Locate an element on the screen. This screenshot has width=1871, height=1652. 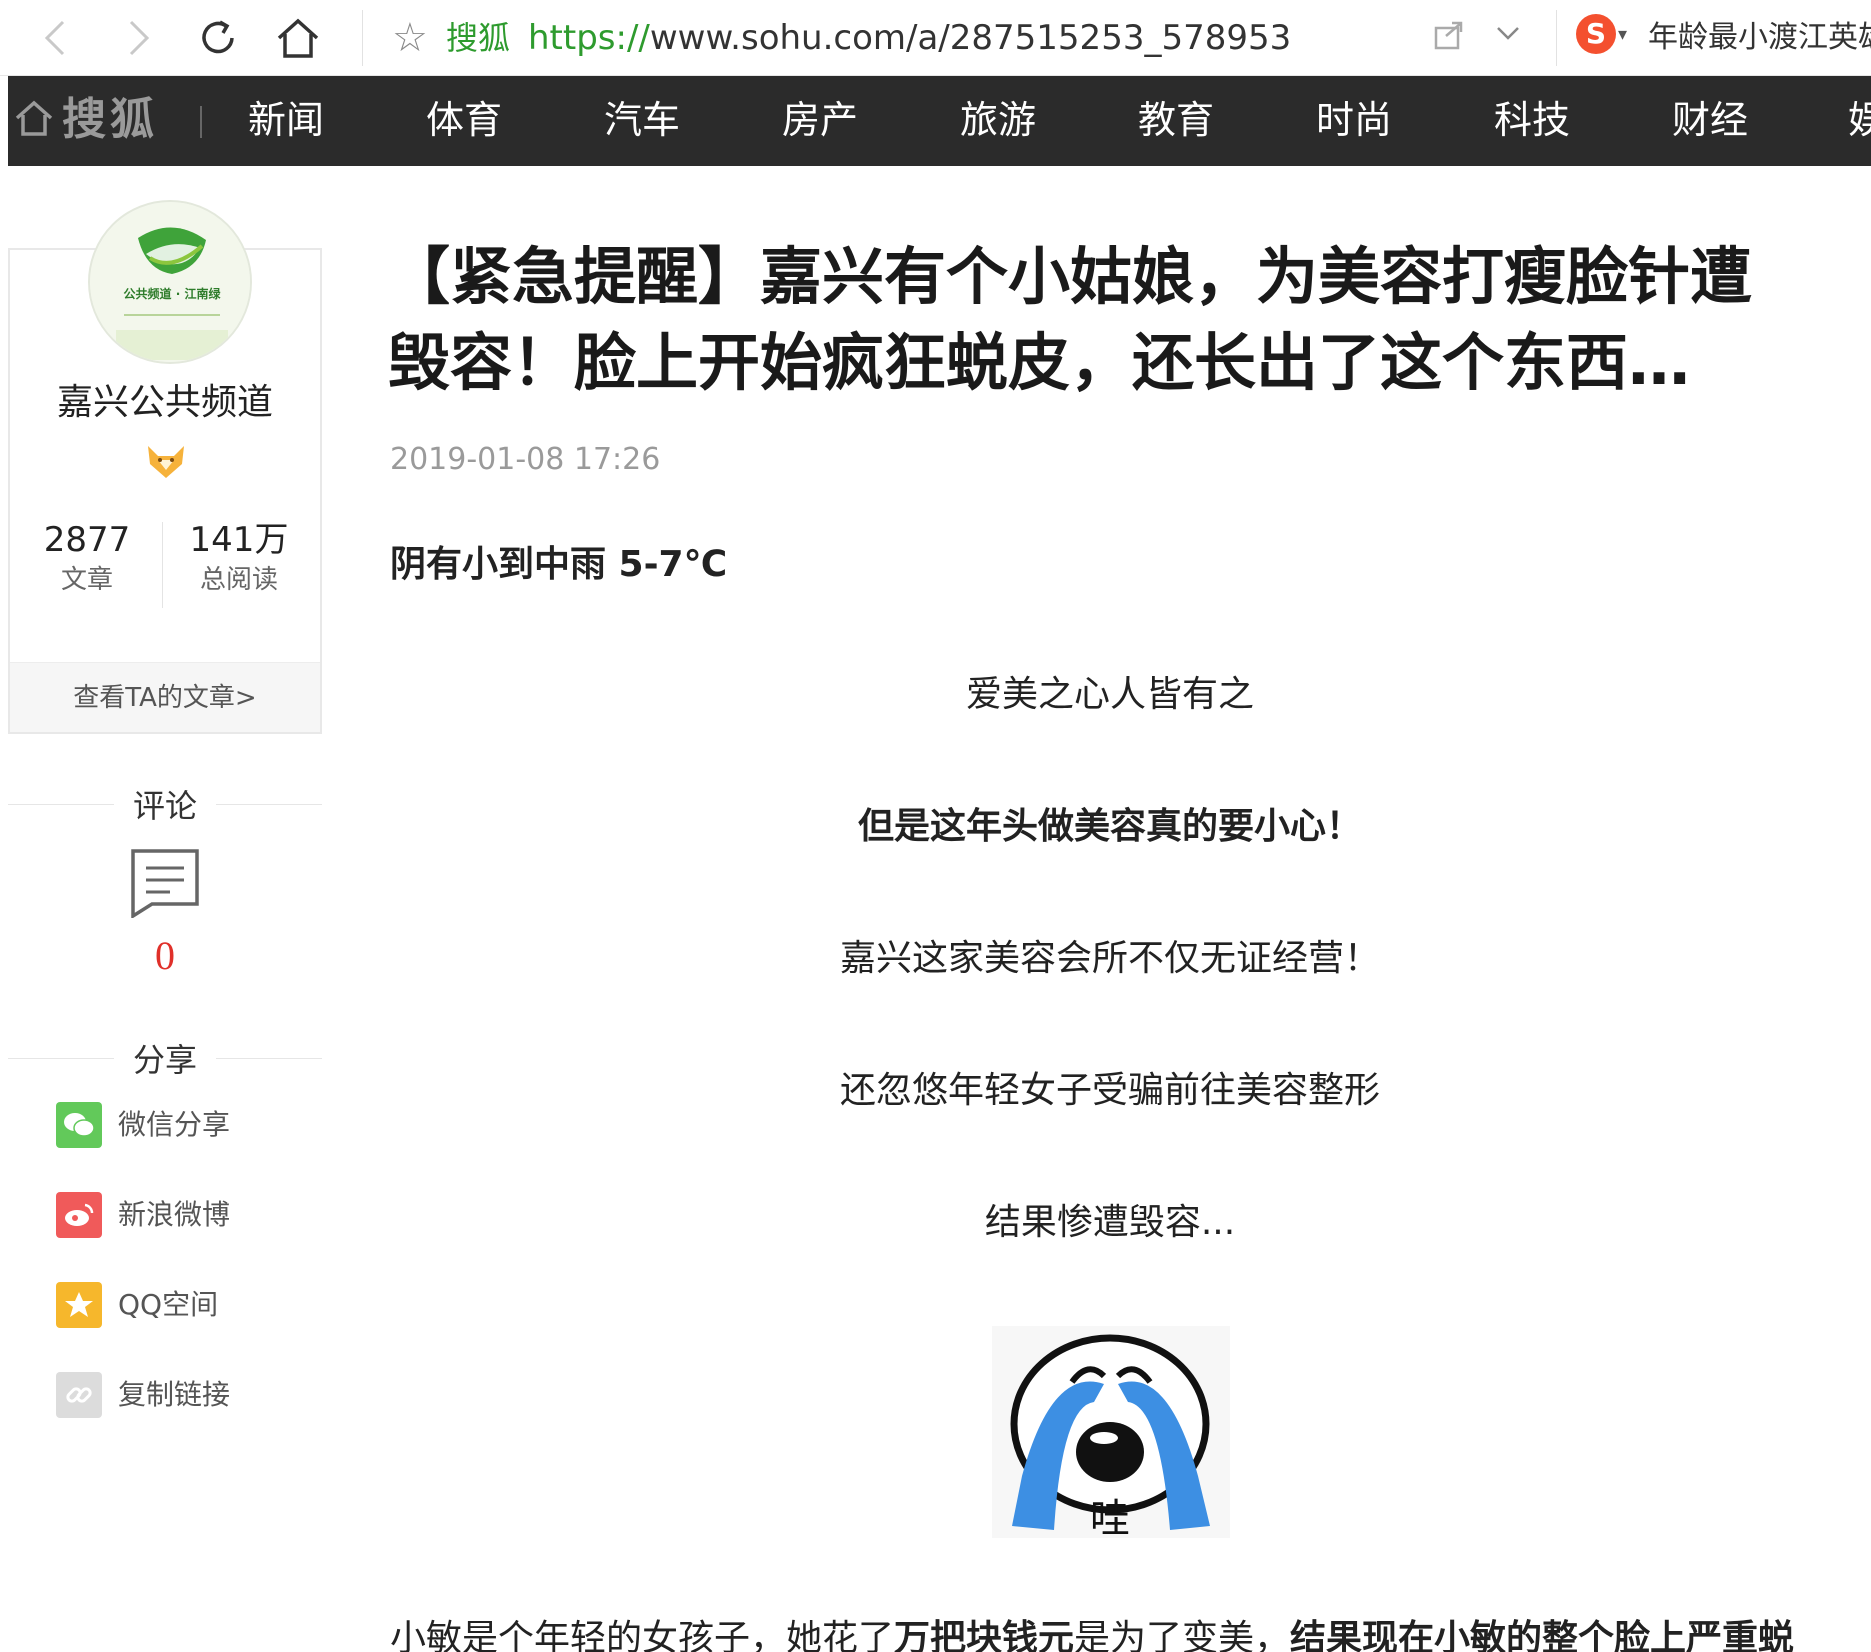
article-paragraph: 小敏是个年轻的女孩子，她花了万把块钱元是为了变美，结果现在小敏的整个脸上严重蜕 is located at coordinates (1125, 1633).